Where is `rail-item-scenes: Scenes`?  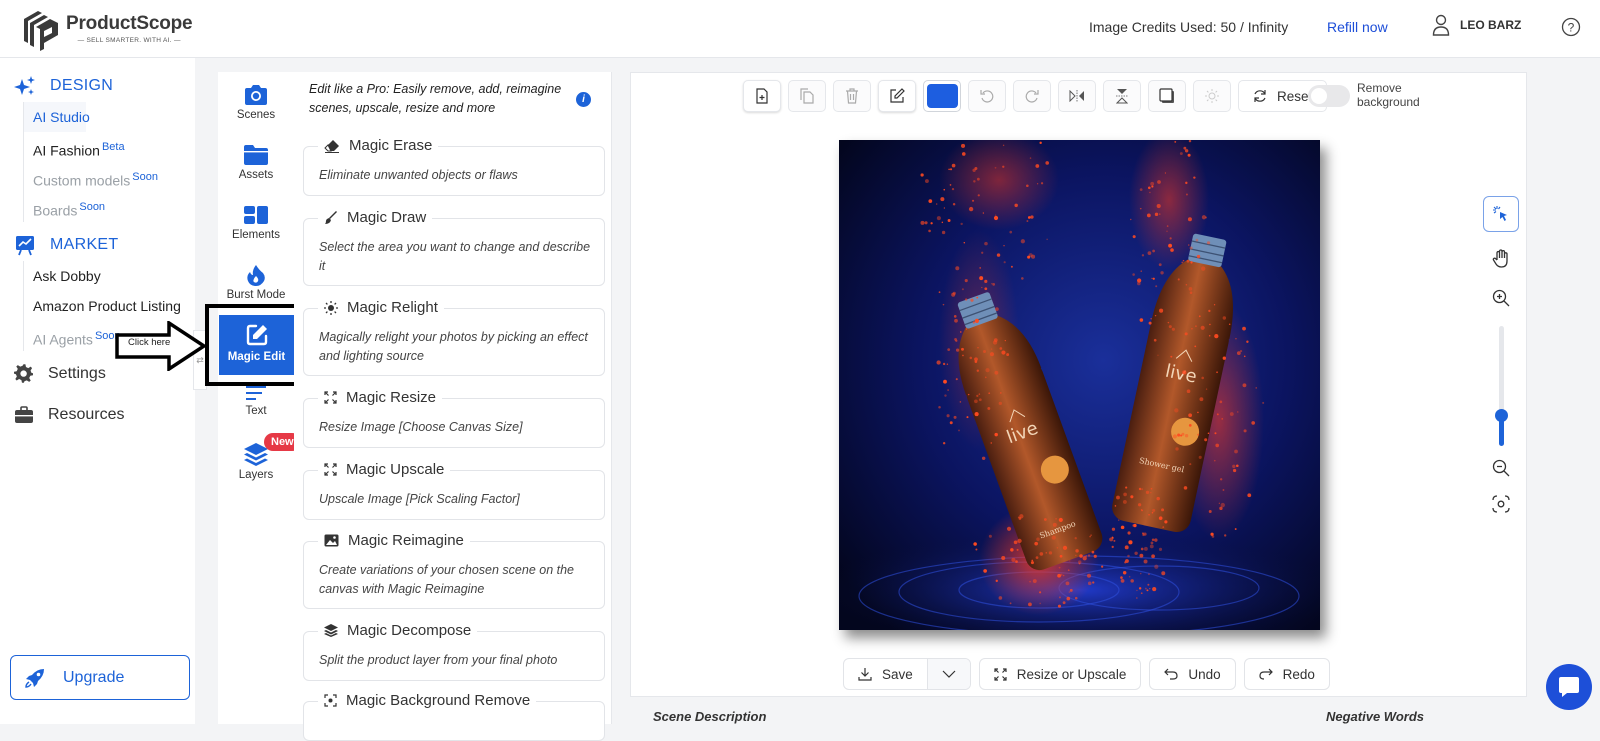
rail-item-scenes: Scenes is located at coordinates (256, 102).